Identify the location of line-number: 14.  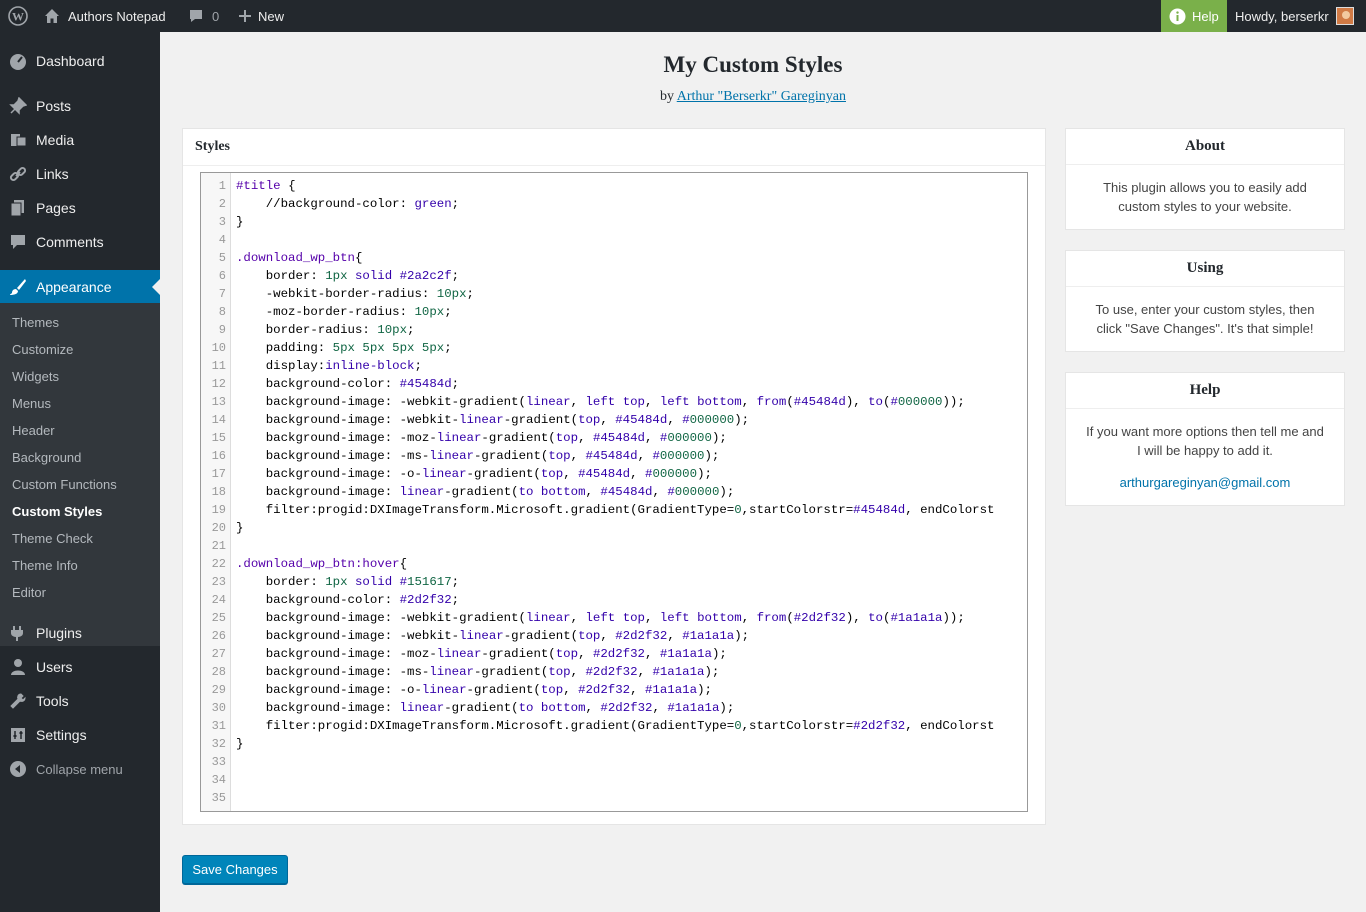
(218, 420).